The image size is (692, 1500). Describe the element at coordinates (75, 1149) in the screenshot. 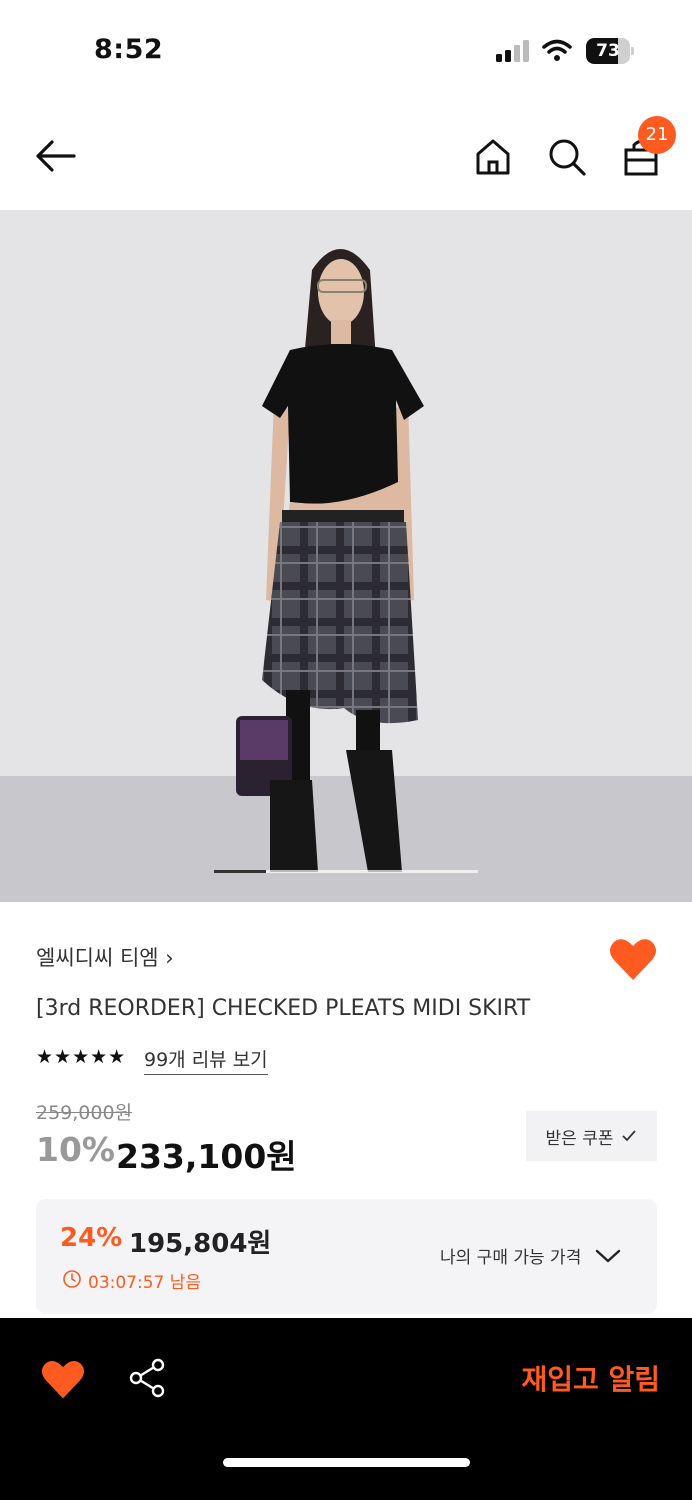

I see `discount-rate: 10%` at that location.